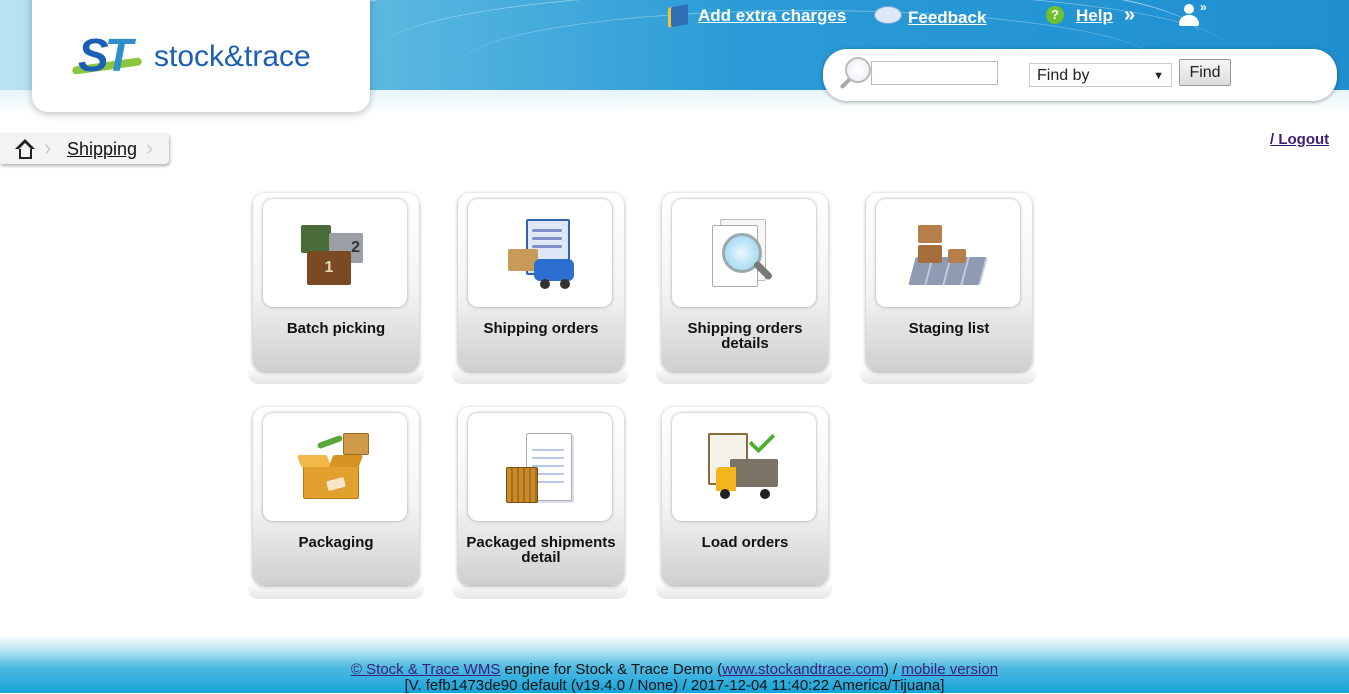 The width and height of the screenshot is (1349, 694). Describe the element at coordinates (1203, 7) in the screenshot. I see `user-menu-arrow: »` at that location.